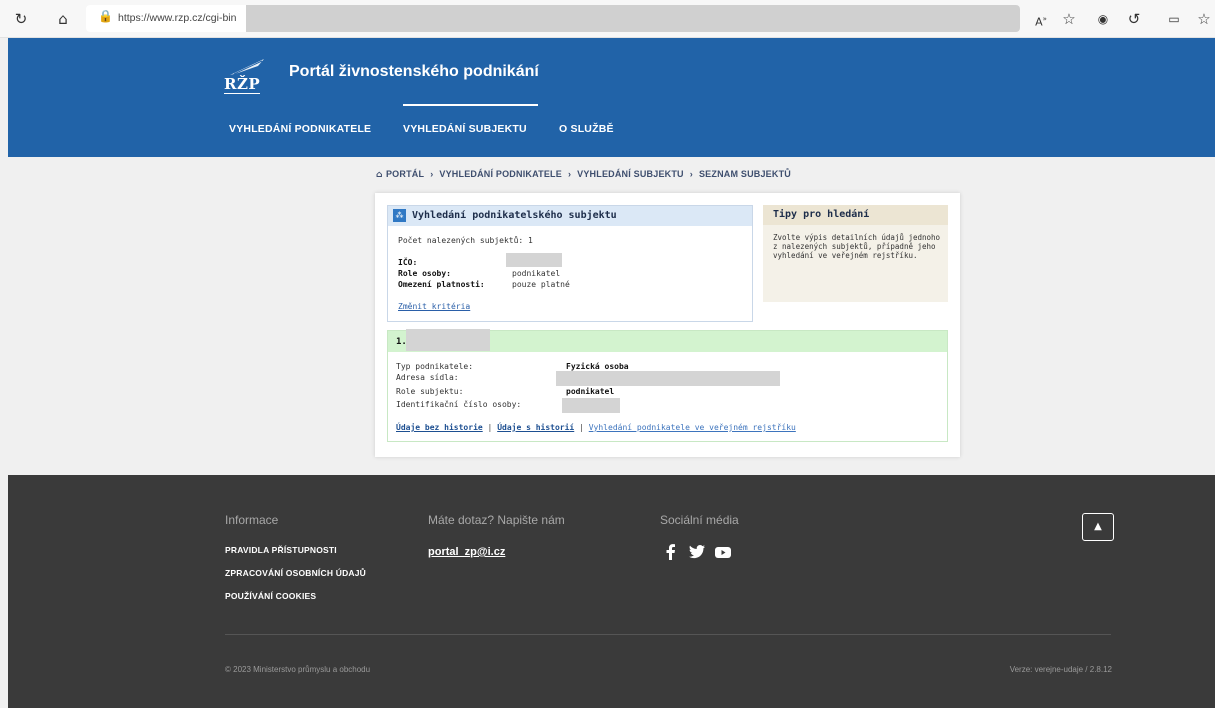 The image size is (1215, 708). What do you see at coordinates (466, 552) in the screenshot?
I see `footer-contact-email: portal_zp@i.cz` at bounding box center [466, 552].